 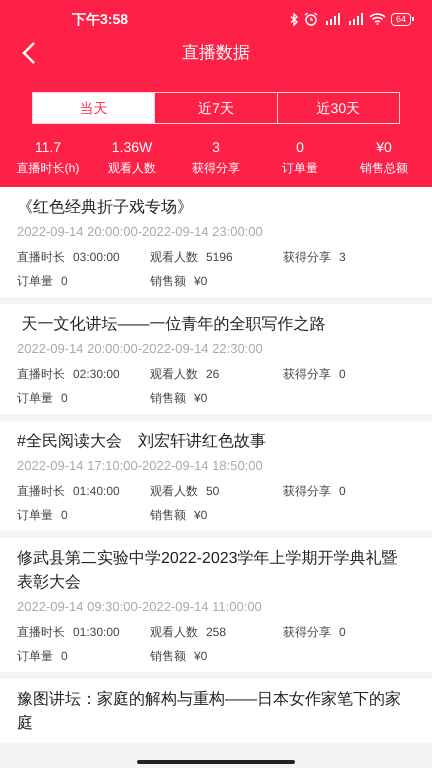 What do you see at coordinates (216, 147) in the screenshot?
I see `summary-value: 3` at bounding box center [216, 147].